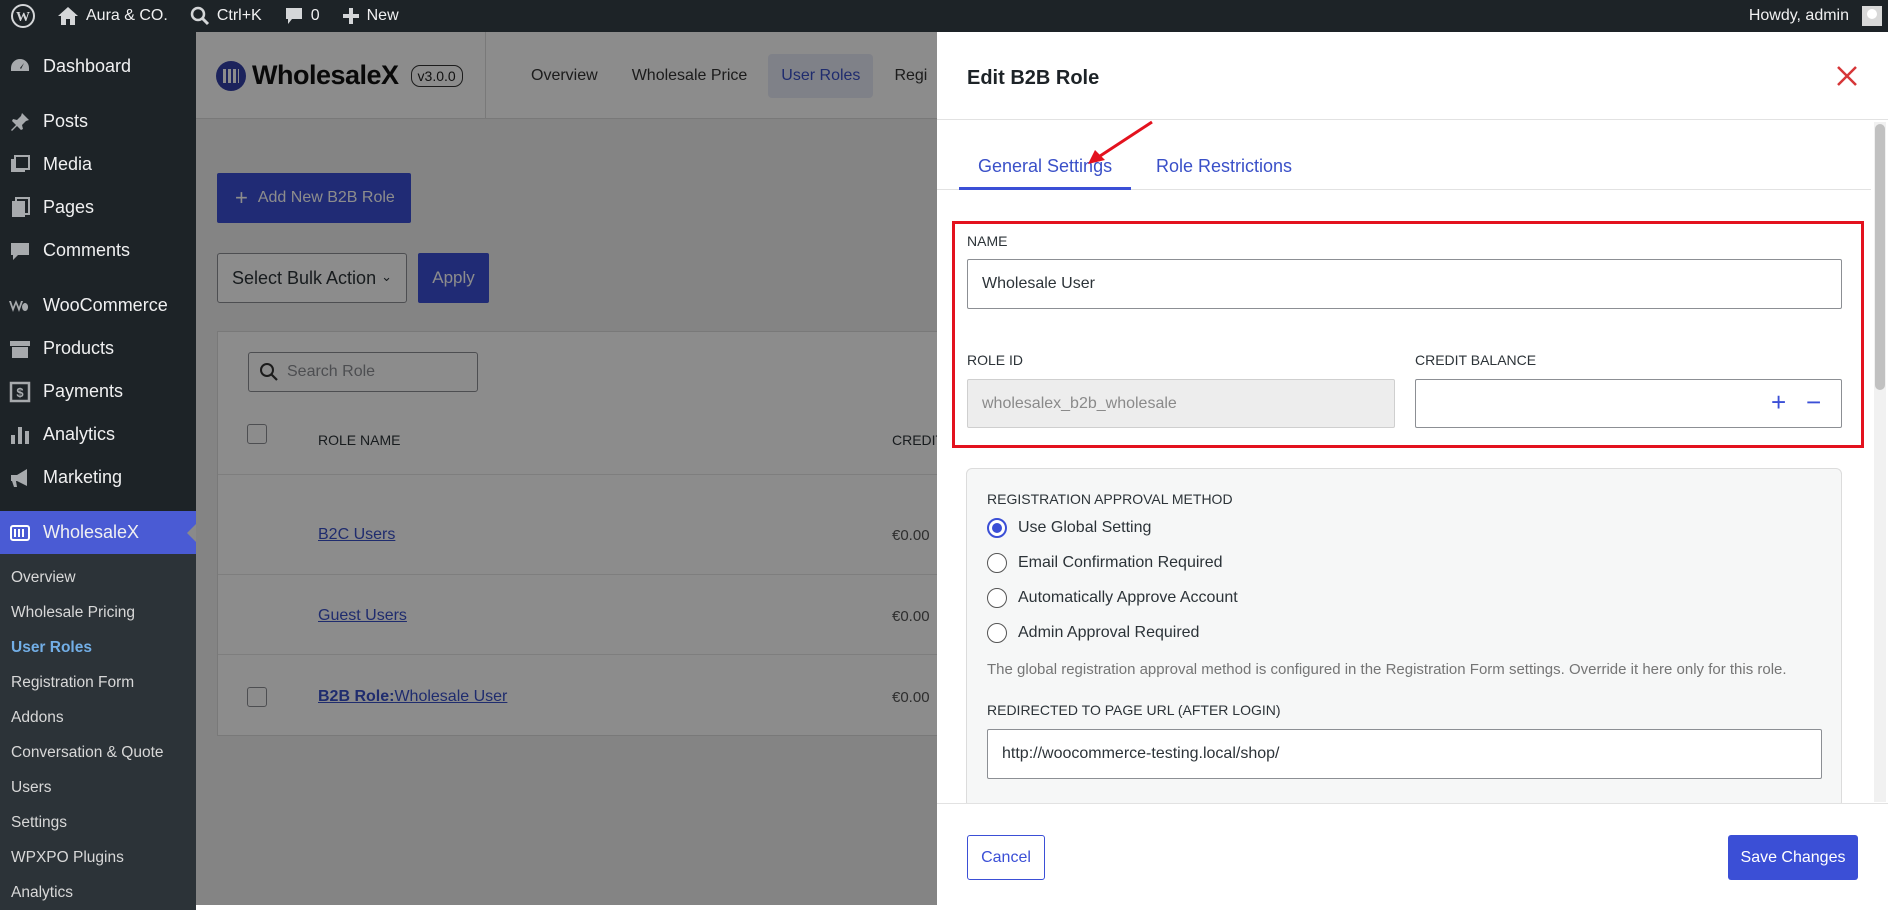  Describe the element at coordinates (1181, 403) in the screenshot. I see `role-id-input: wholesalex_b2b_wholesale` at that location.